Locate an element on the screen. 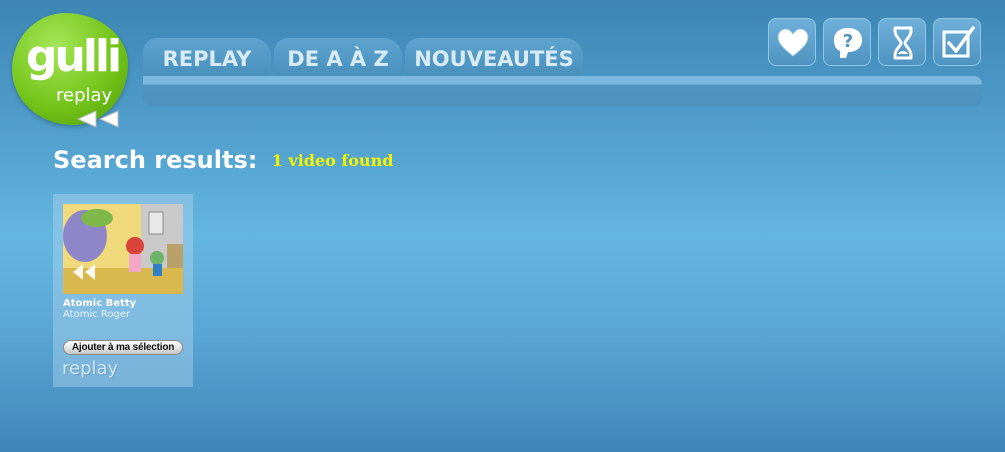 The image size is (1005, 452). logo-subtitle: replay is located at coordinates (84, 95).